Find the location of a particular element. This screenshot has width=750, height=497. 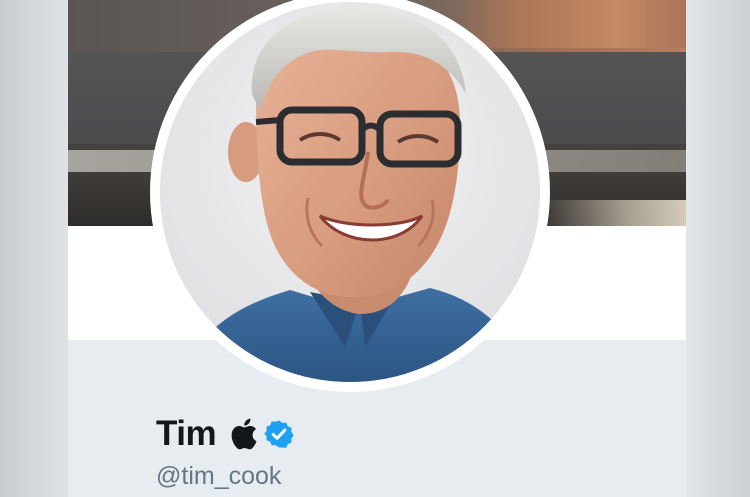

display-name: Tim is located at coordinates (186, 433).